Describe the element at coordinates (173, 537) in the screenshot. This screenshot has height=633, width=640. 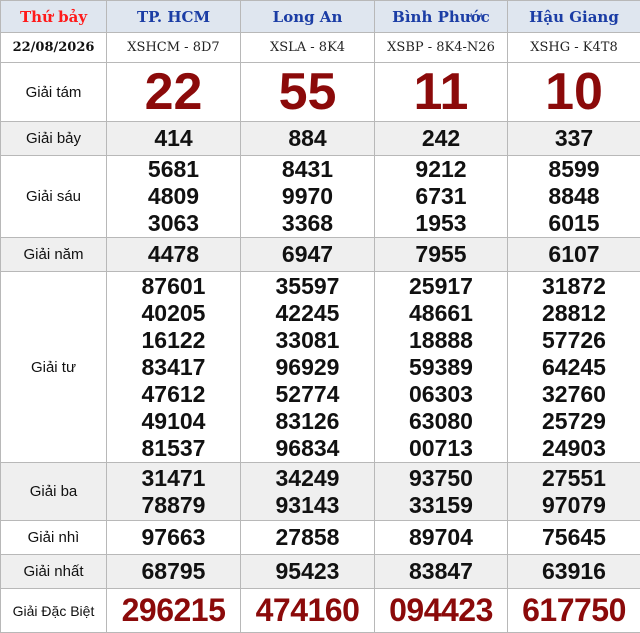
I see `prize-number: 97663` at that location.